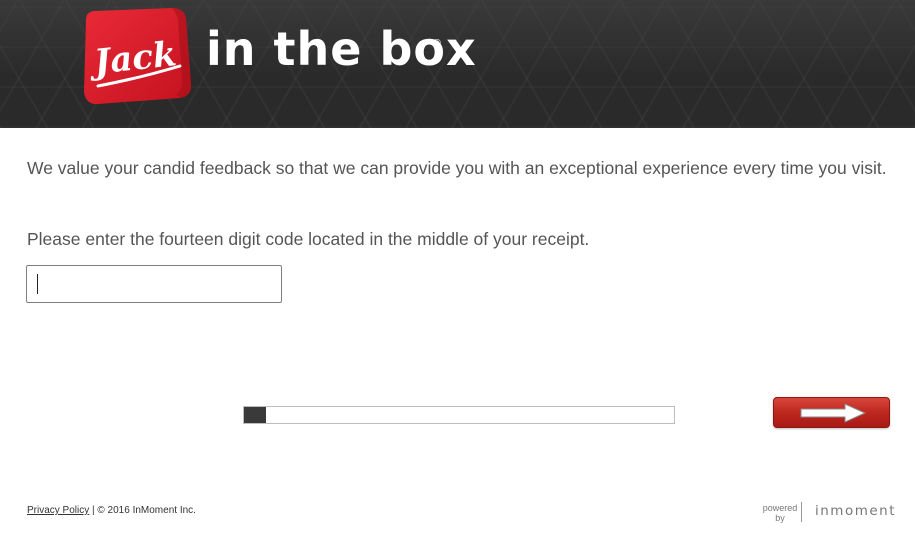 This screenshot has width=915, height=538. What do you see at coordinates (58, 510) in the screenshot?
I see `privacy-policy-link: Privacy Policy` at bounding box center [58, 510].